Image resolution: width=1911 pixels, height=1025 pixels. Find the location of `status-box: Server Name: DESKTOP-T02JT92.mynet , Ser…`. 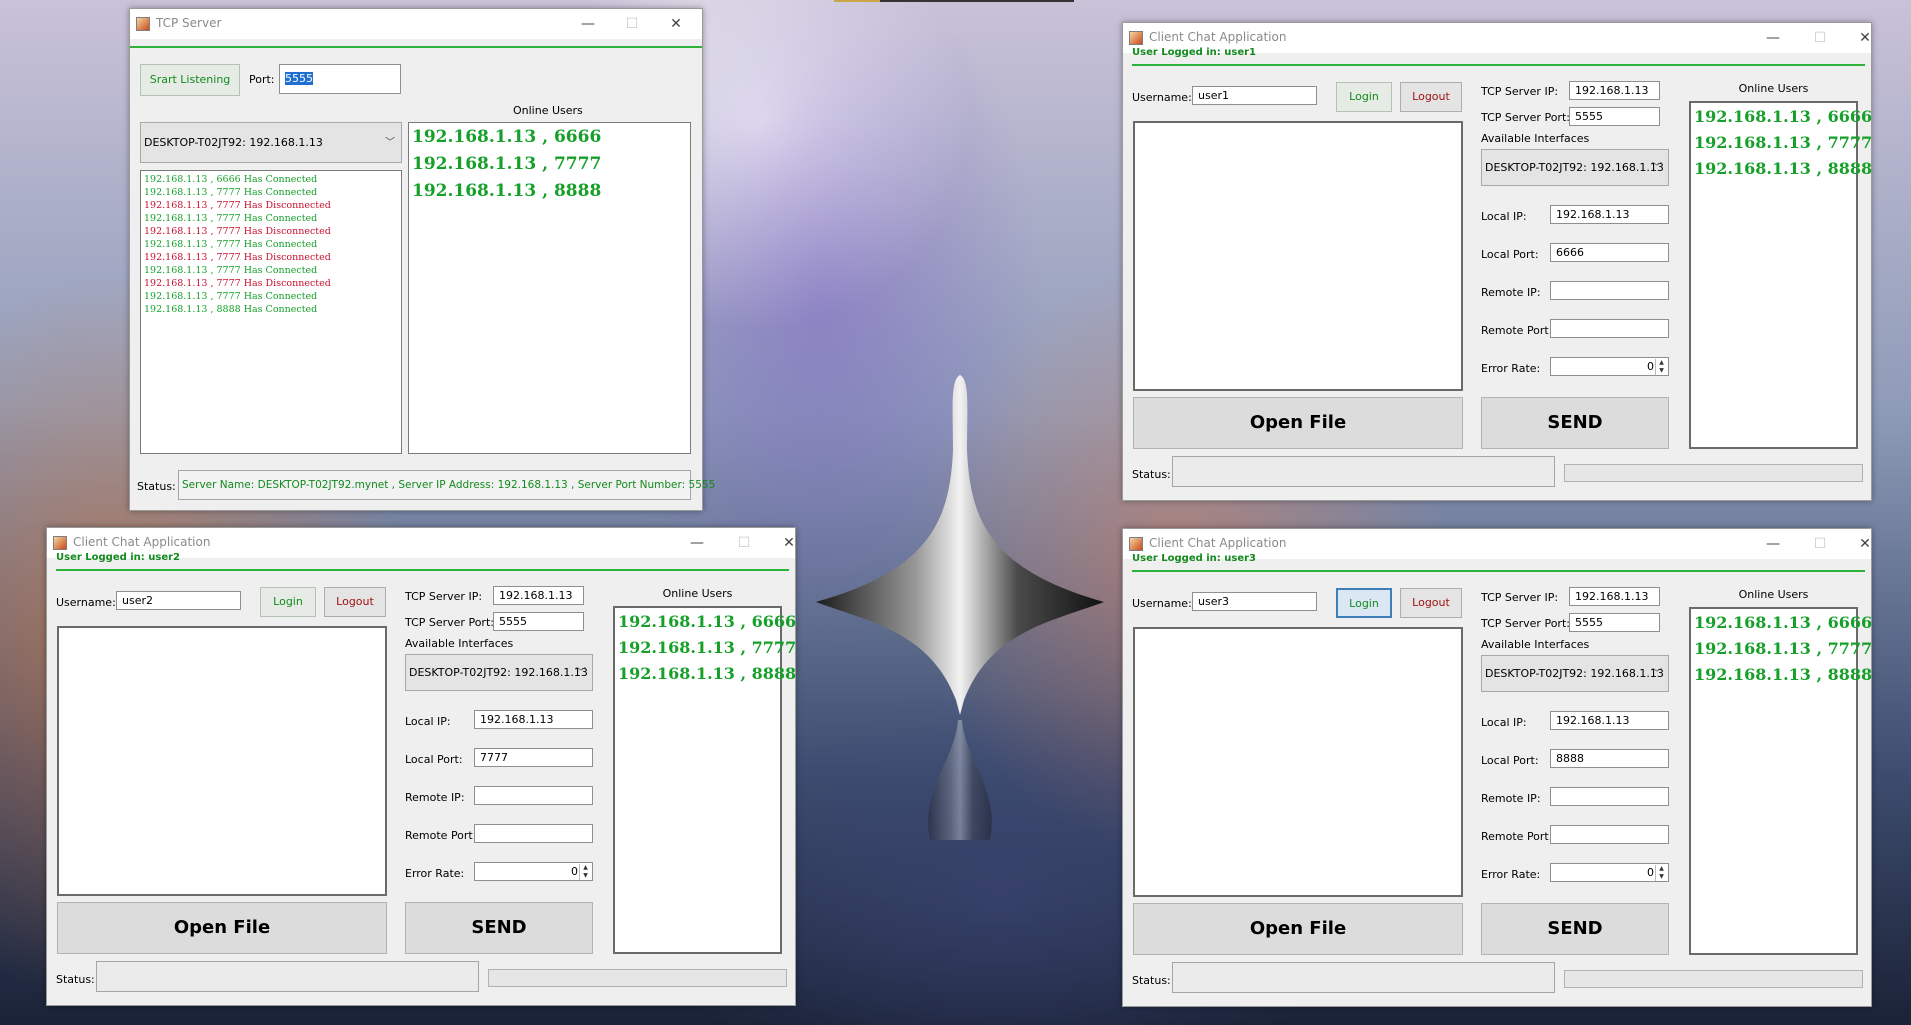

status-box: Server Name: DESKTOP-T02JT92.mynet , Ser… is located at coordinates (446, 485).